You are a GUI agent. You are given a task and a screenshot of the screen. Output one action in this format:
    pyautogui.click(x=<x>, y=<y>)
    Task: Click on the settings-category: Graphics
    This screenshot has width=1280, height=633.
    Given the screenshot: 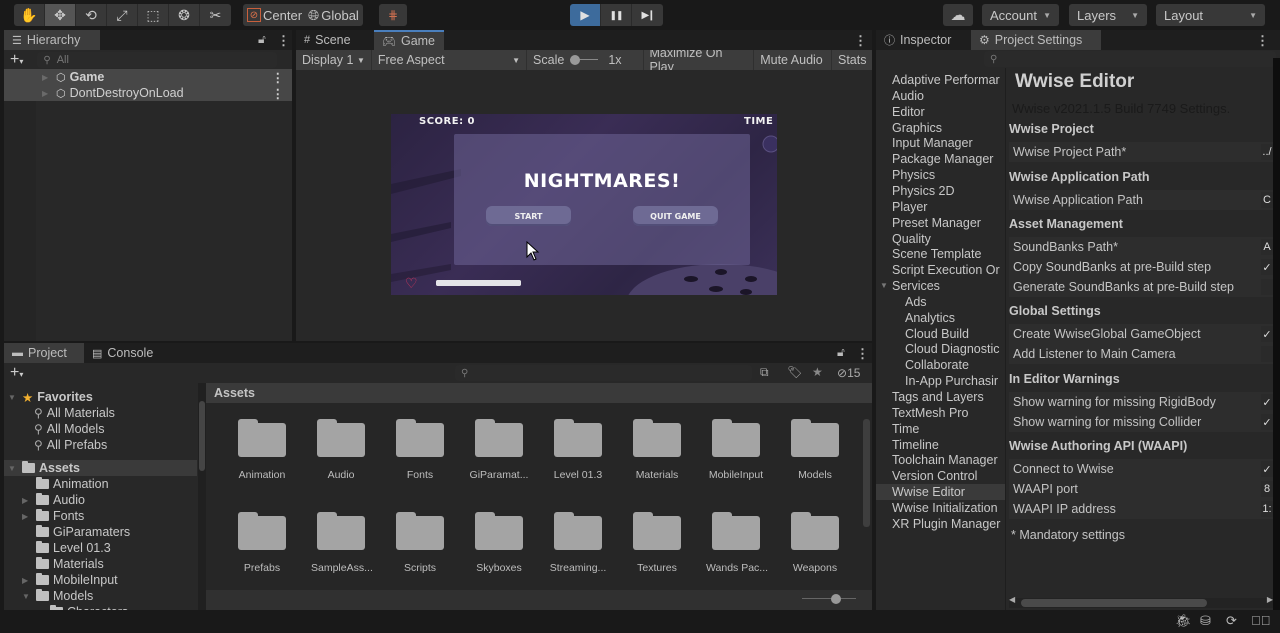 What is the action you would take?
    pyautogui.click(x=948, y=128)
    